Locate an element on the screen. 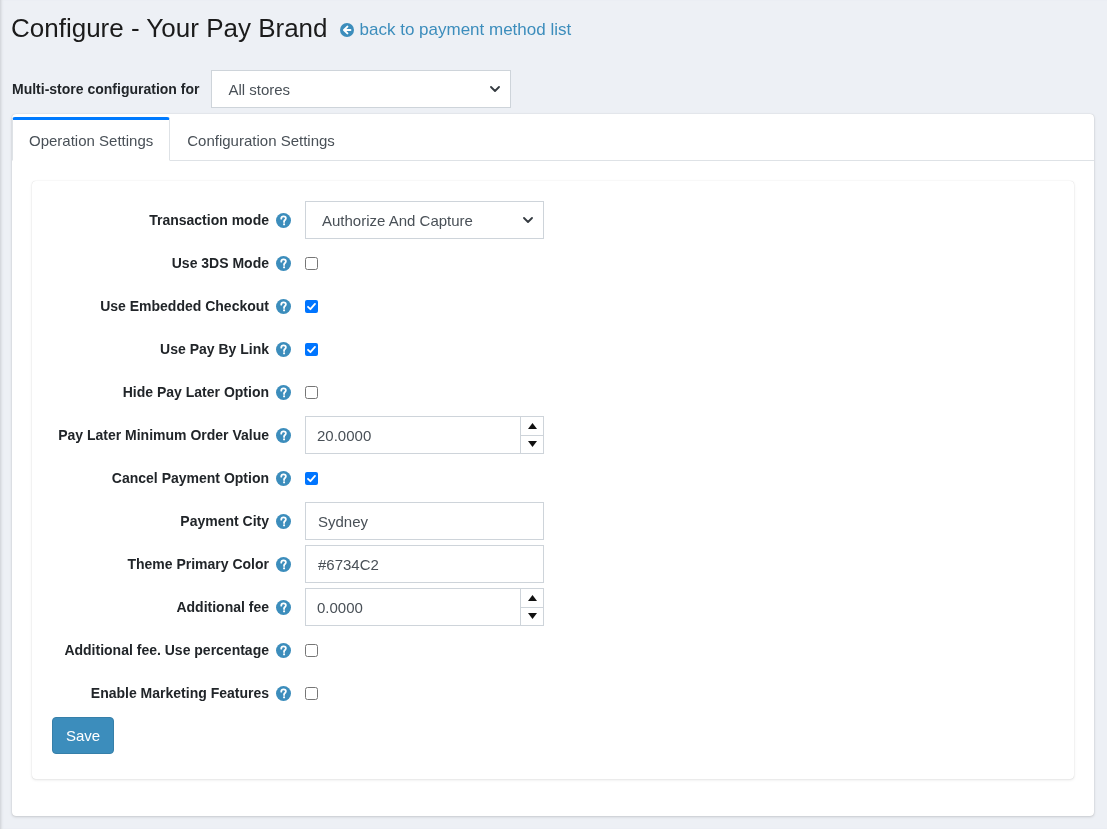 The width and height of the screenshot is (1107, 829). store-scope-label: Multi-store configuration for is located at coordinates (106, 89).